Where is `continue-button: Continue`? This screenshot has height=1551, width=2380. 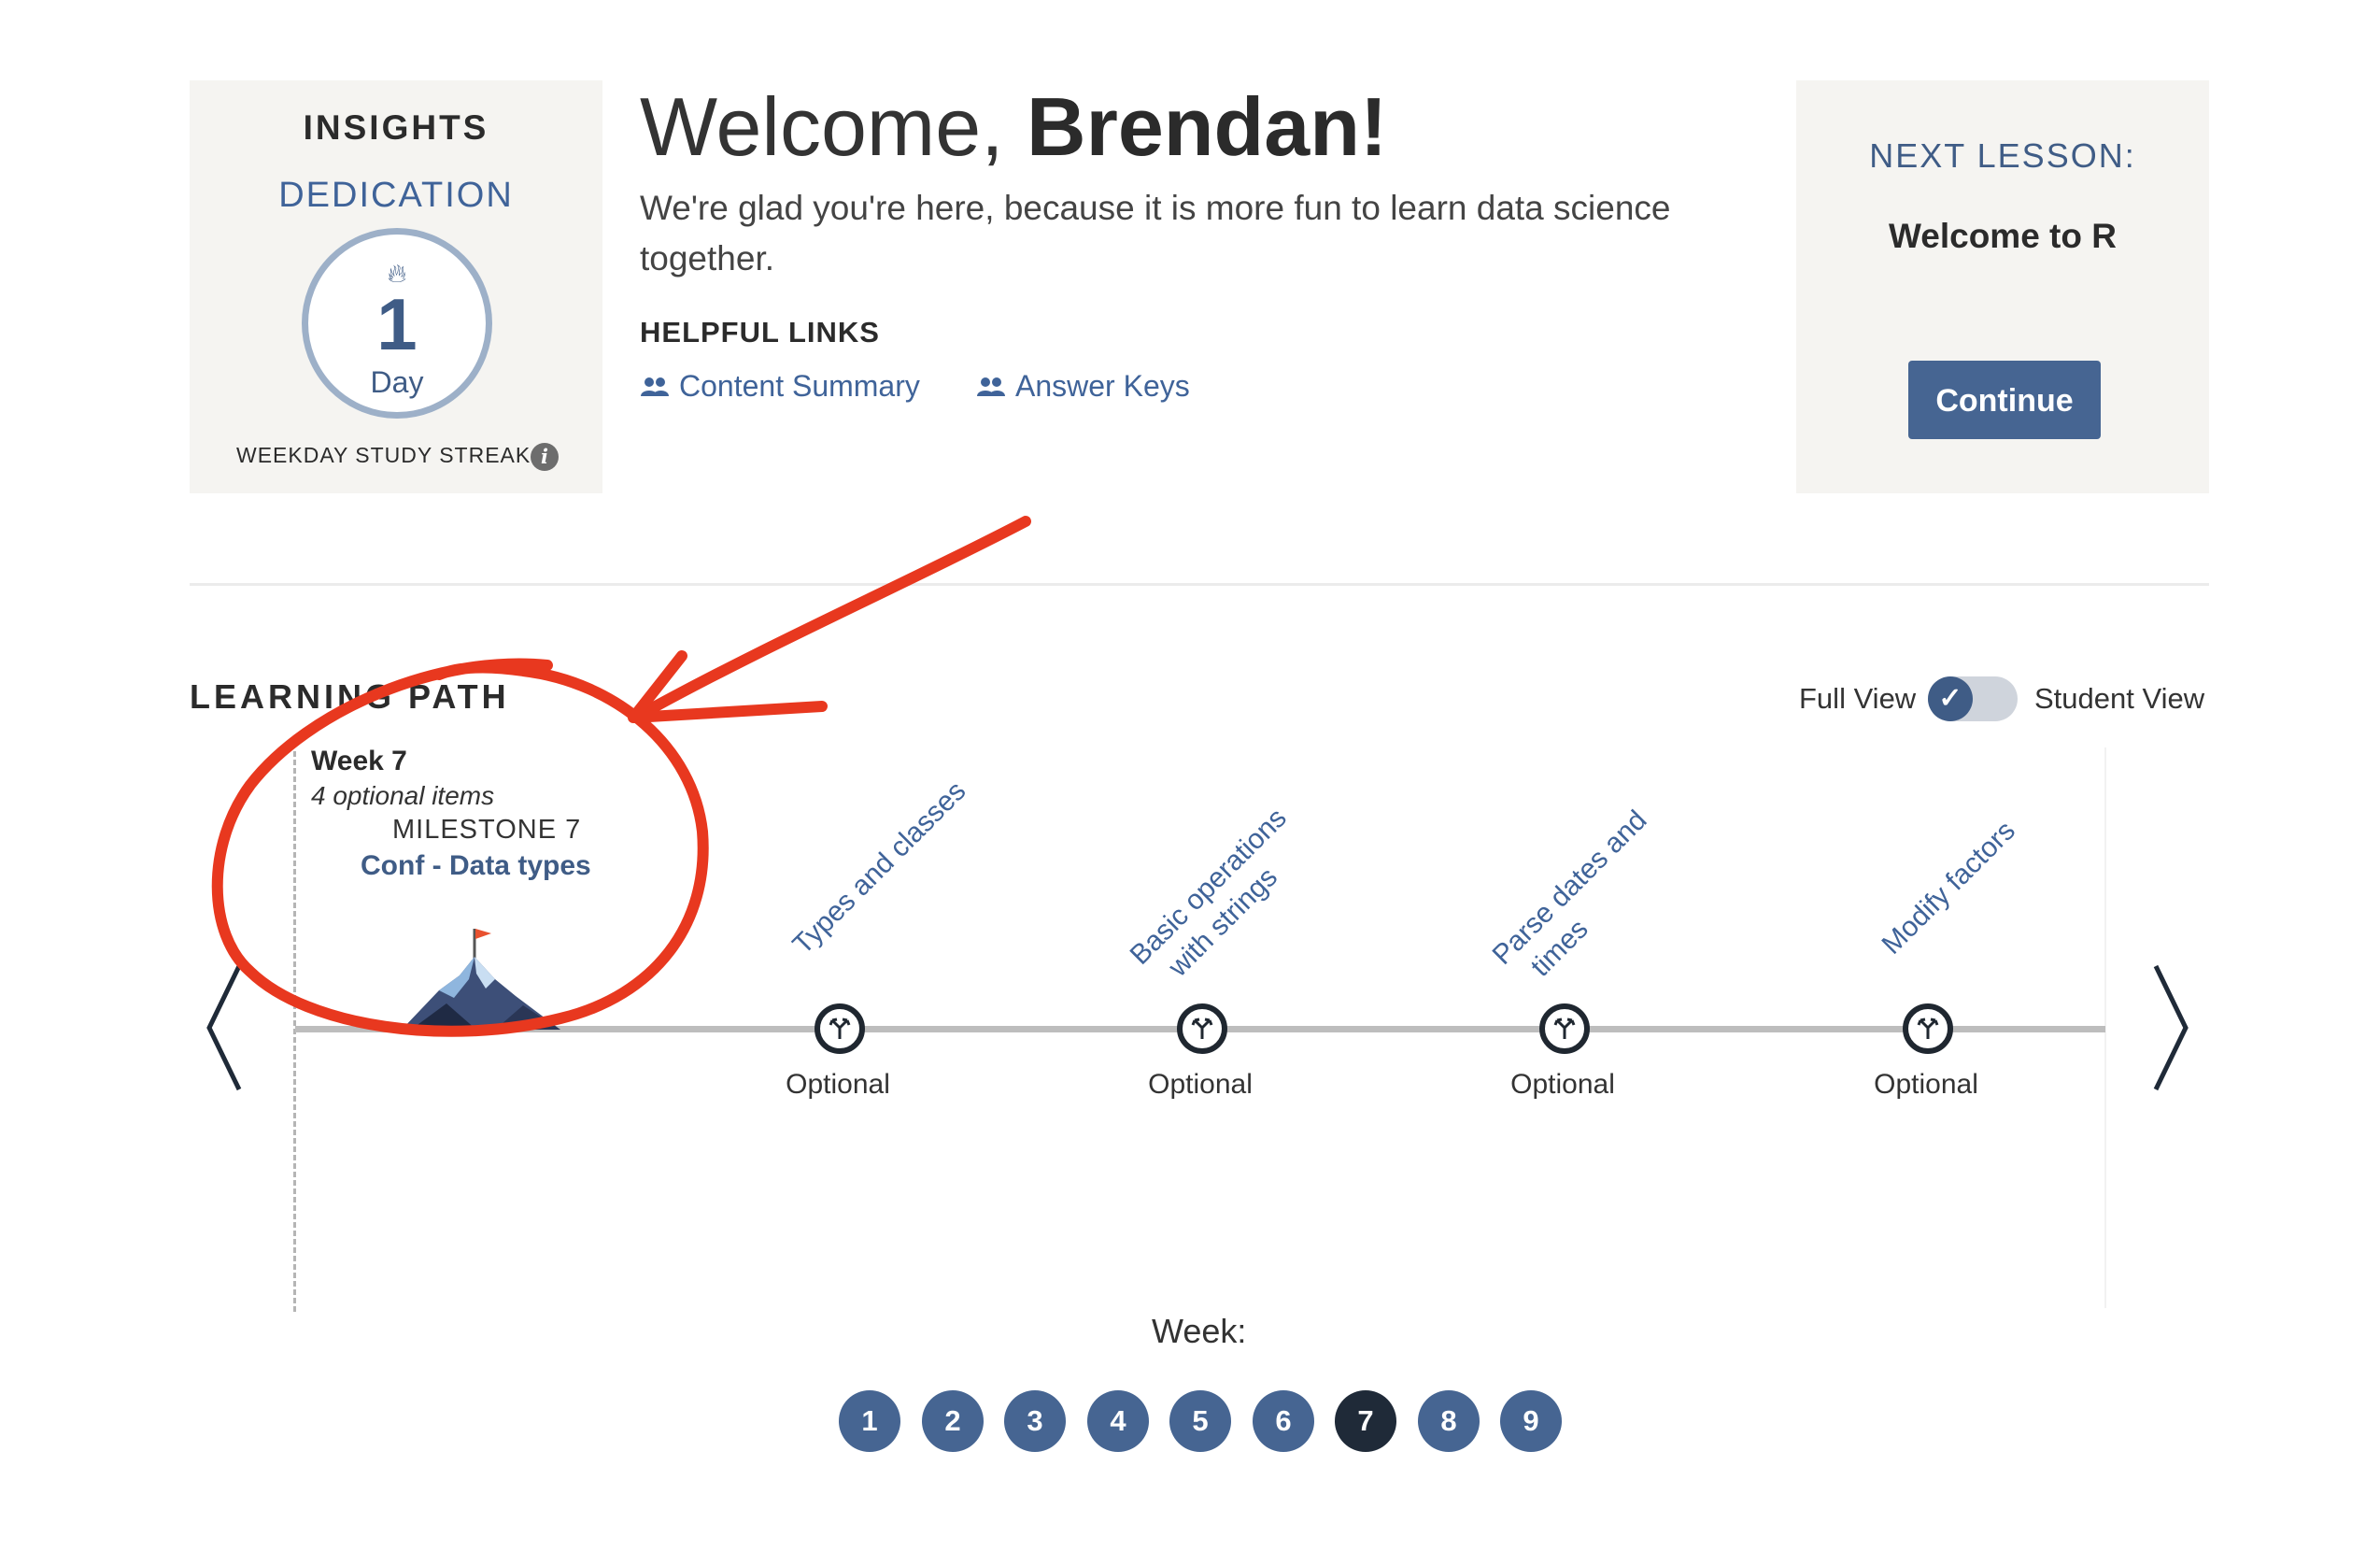
continue-button: Continue is located at coordinates (2004, 400).